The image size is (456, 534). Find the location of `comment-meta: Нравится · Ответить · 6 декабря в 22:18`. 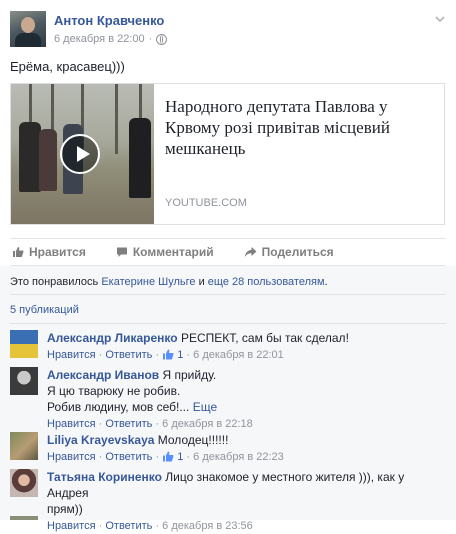

comment-meta: Нравится · Ответить · 6 декабря в 22:18 is located at coordinates (244, 424).